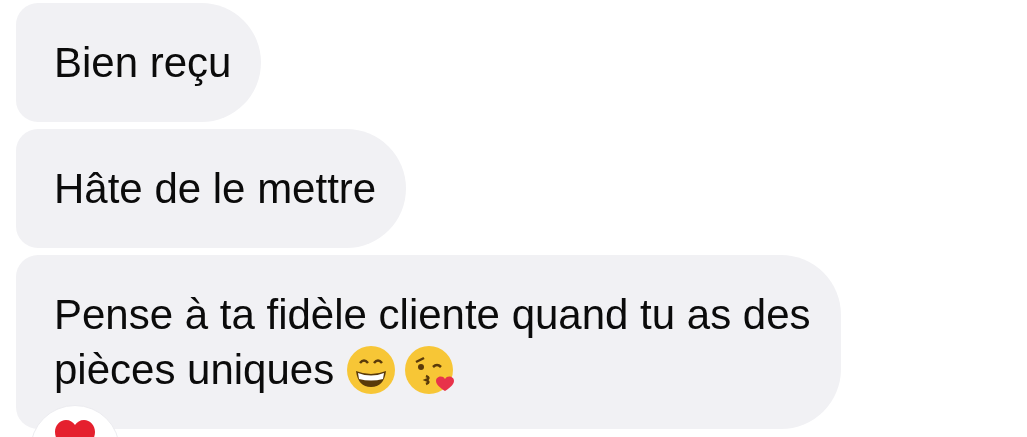 The height and width of the screenshot is (437, 1027). I want to click on message-text: Hâte de le mettre, so click(215, 189).